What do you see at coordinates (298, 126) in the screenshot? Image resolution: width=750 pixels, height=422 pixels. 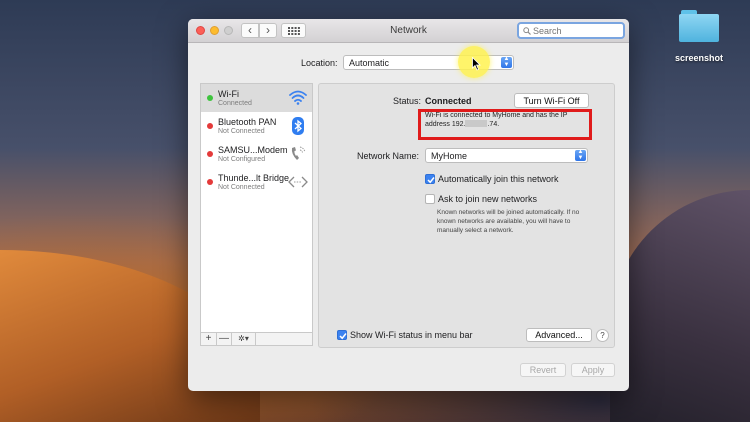 I see `bluetooth-icon` at bounding box center [298, 126].